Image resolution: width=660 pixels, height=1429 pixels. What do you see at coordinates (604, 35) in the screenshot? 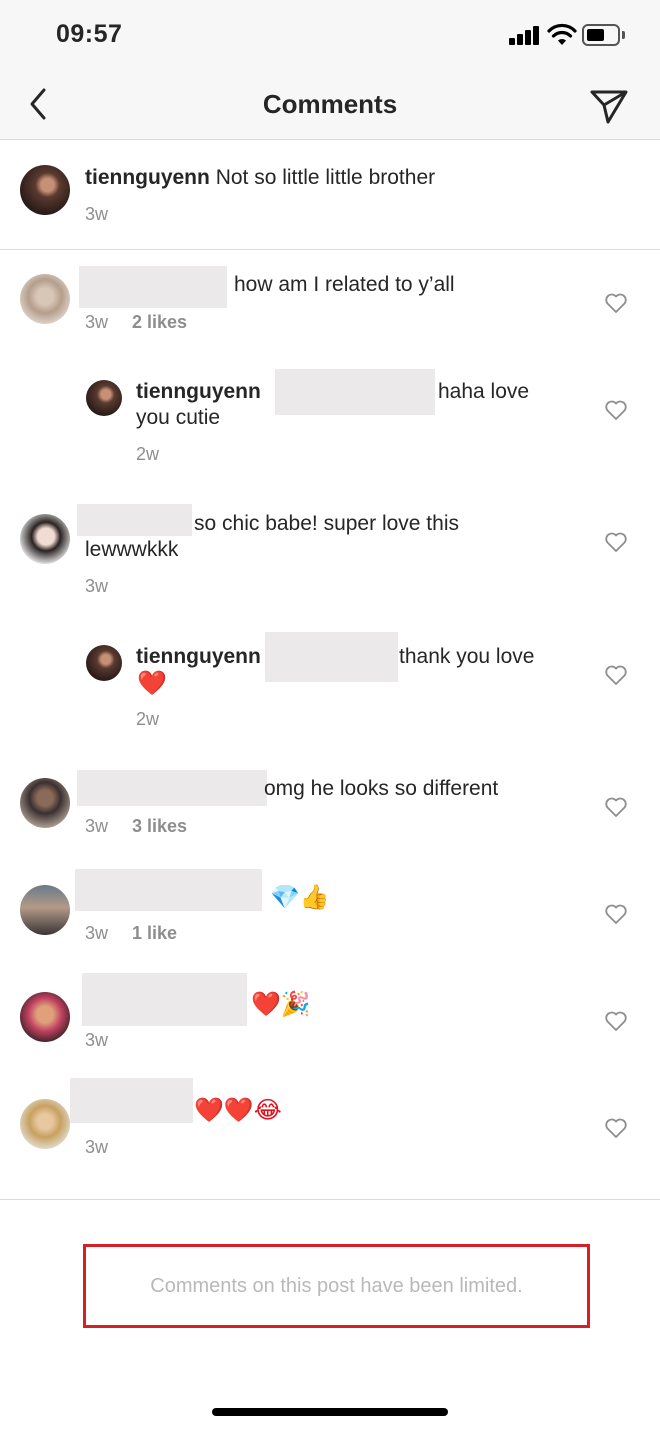
I see `battery-icon` at bounding box center [604, 35].